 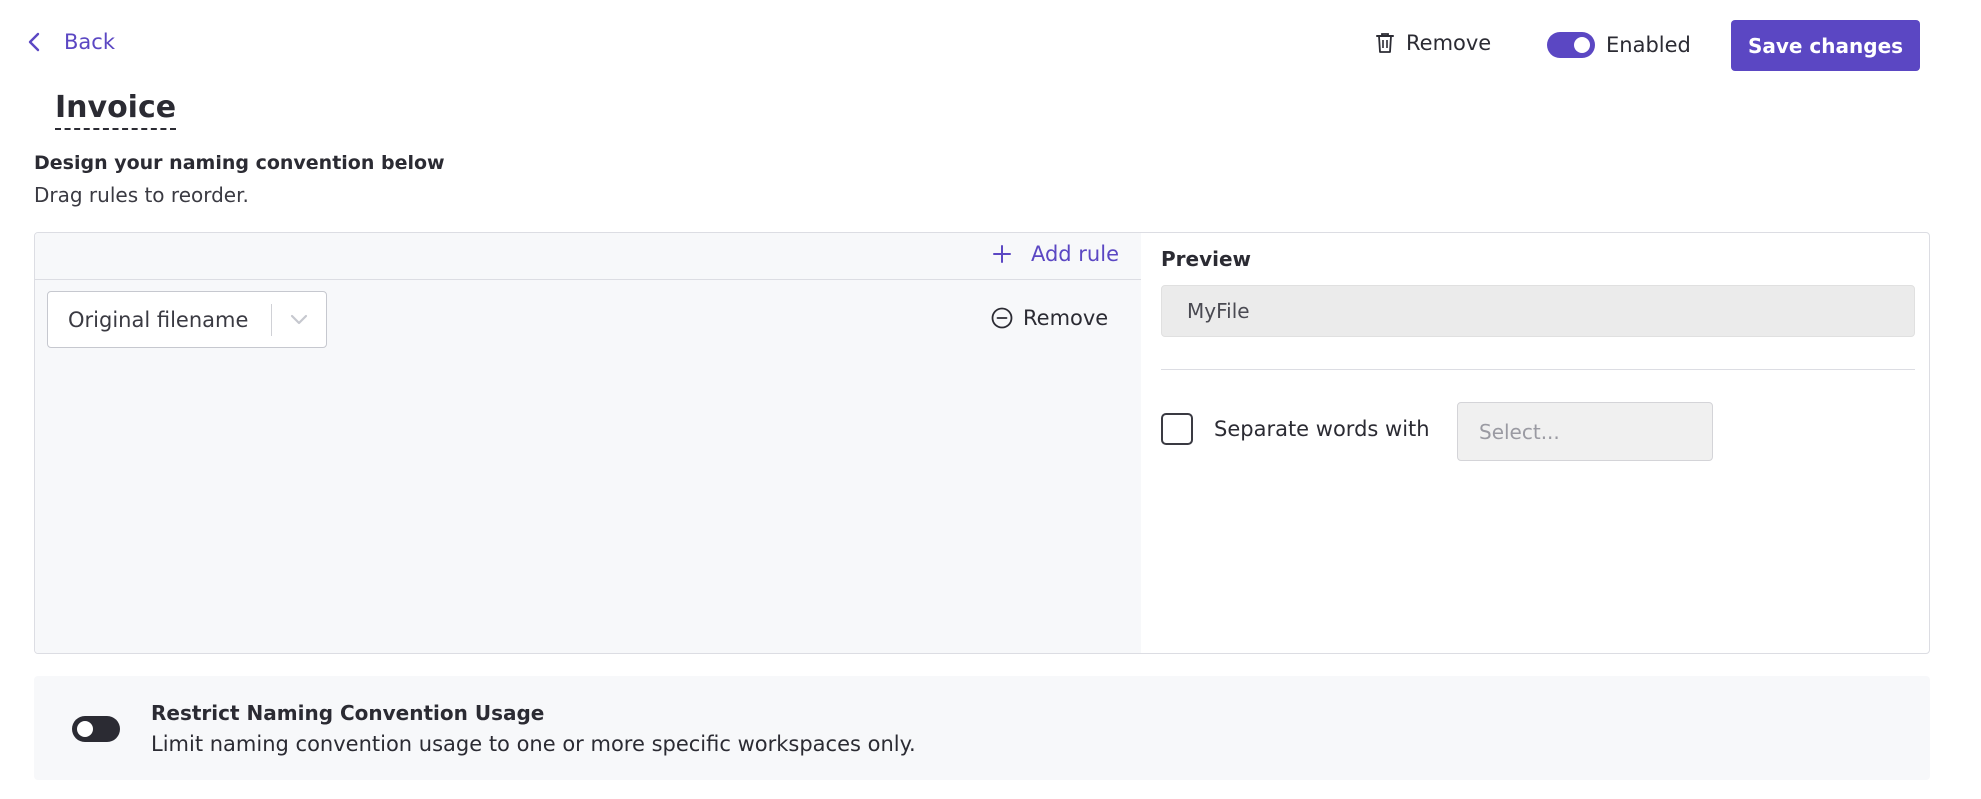 I want to click on chevron-left-icon, so click(x=34, y=42).